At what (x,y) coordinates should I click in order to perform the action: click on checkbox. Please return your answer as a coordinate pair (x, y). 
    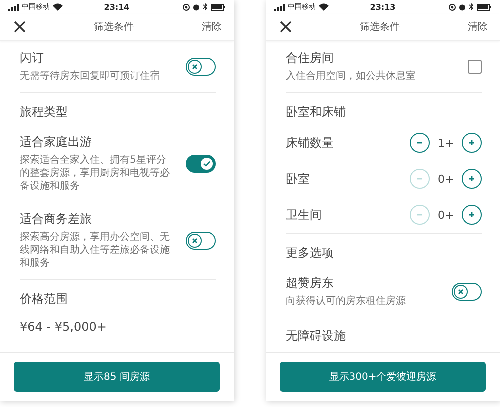
    Looking at the image, I should click on (475, 67).